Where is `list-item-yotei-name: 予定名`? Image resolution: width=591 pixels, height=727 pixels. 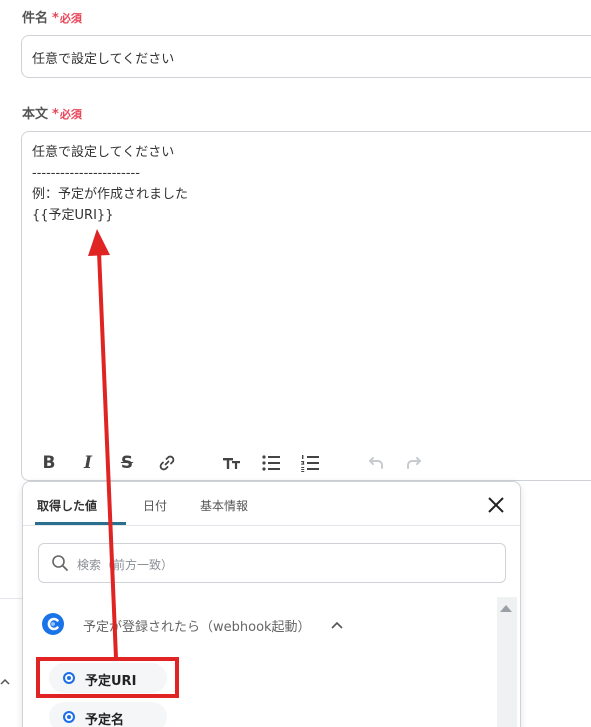 list-item-yotei-name: 予定名 is located at coordinates (108, 714).